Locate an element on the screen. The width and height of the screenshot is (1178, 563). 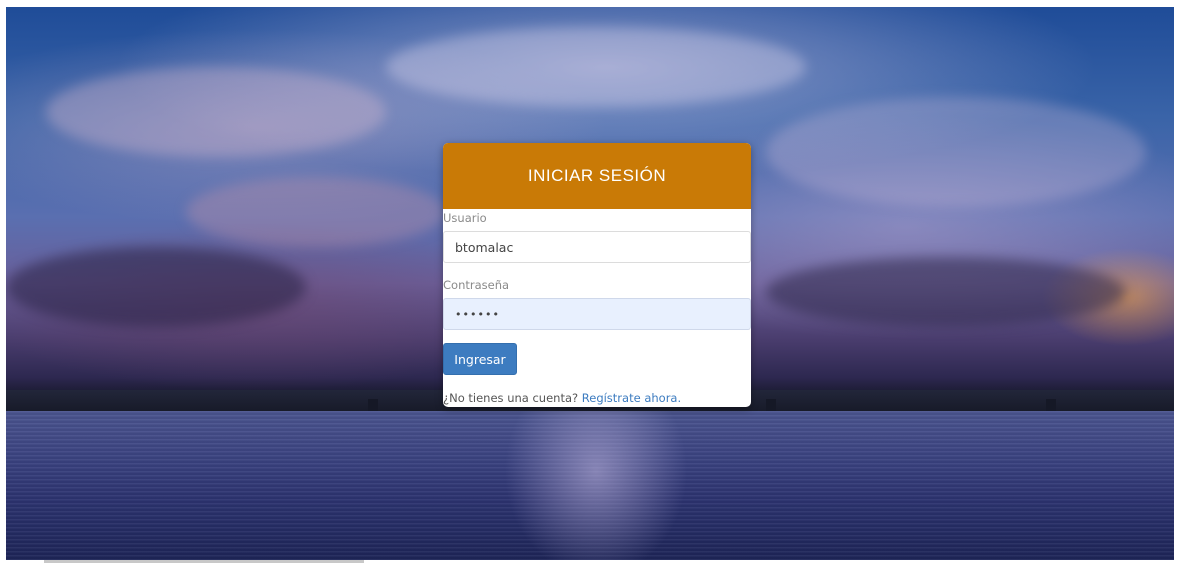
username-label: Usuario is located at coordinates (465, 218).